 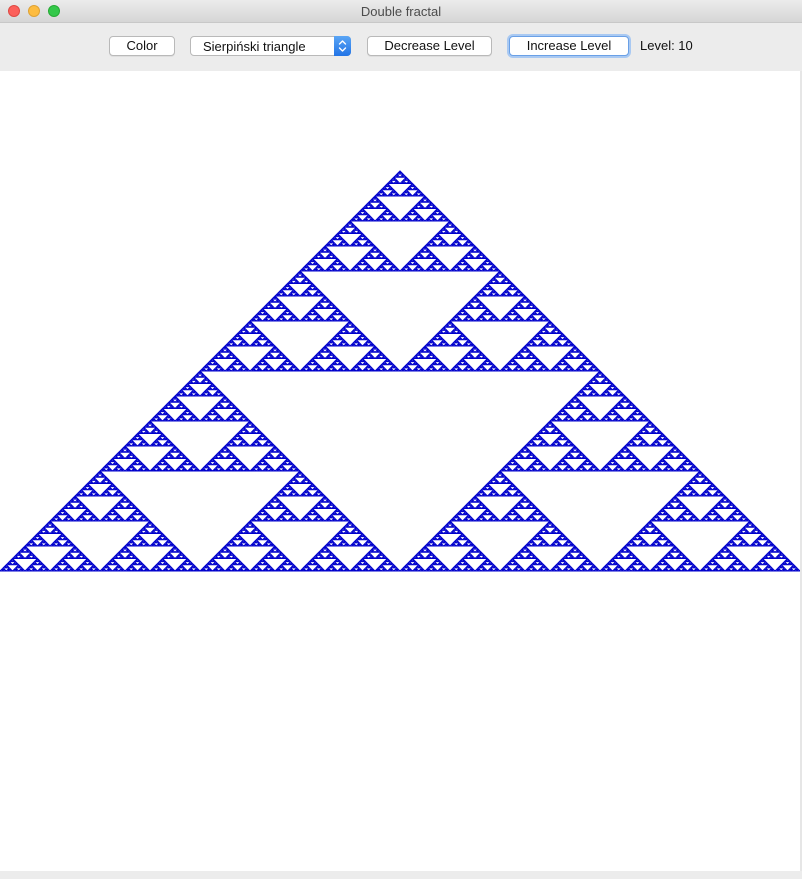 I want to click on fractal-type-select: Sierpiński triangle, so click(x=270, y=46).